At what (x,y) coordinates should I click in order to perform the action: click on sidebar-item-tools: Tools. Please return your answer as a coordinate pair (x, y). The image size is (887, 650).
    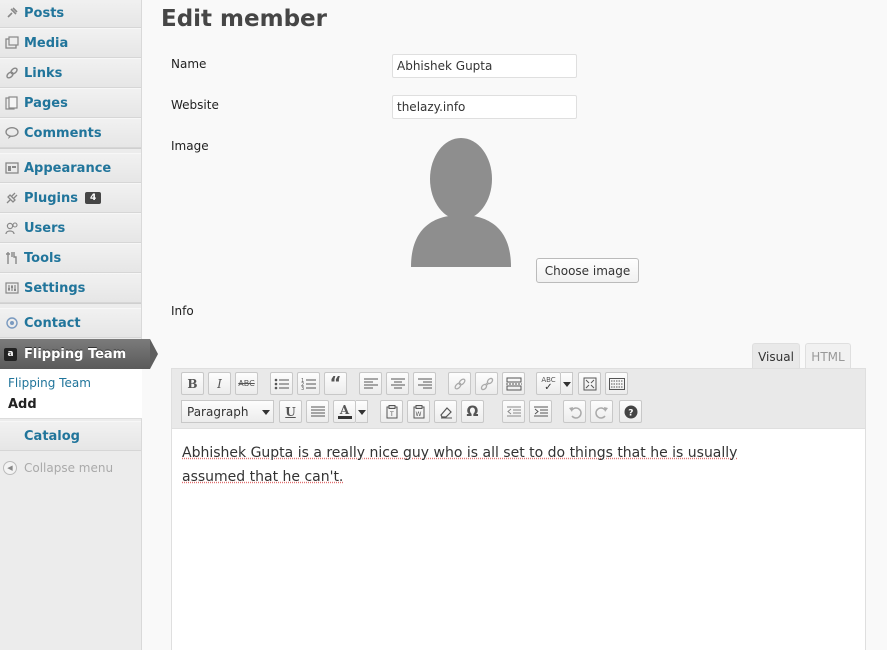
    Looking at the image, I should click on (70, 258).